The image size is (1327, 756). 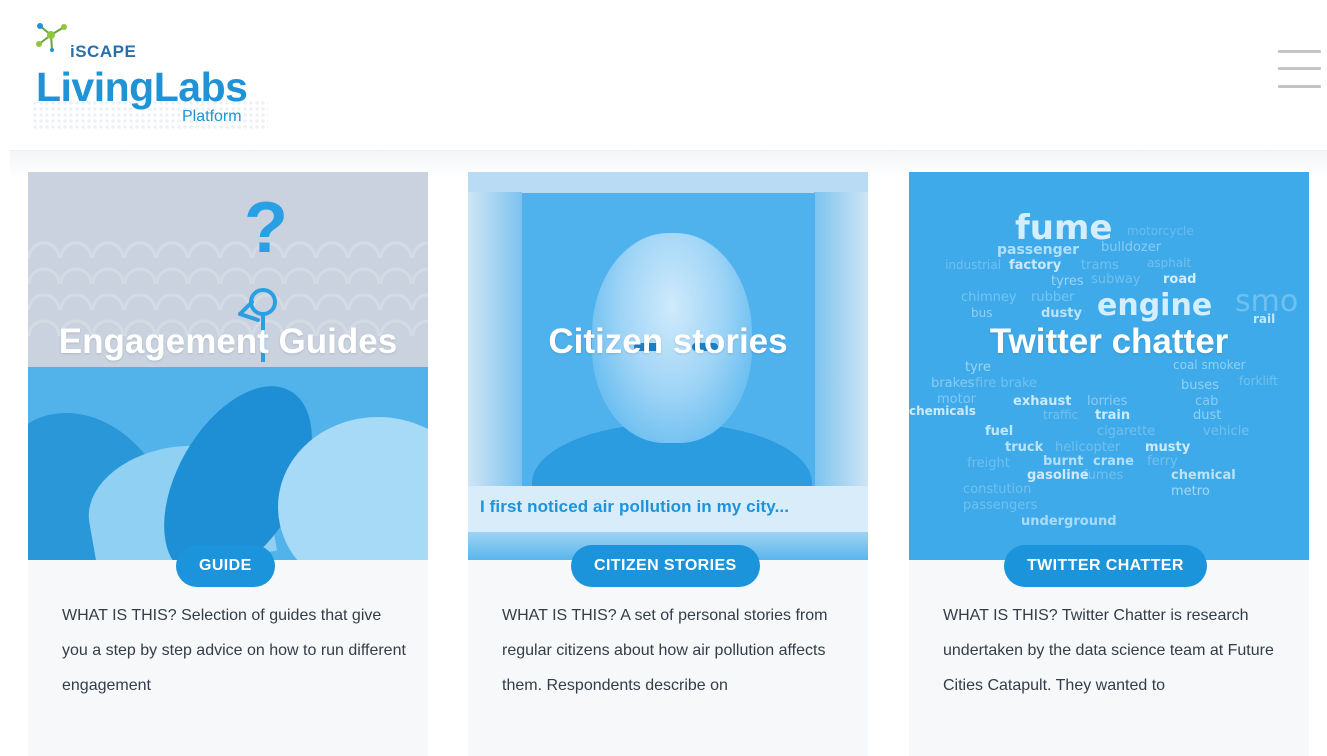 I want to click on word-cloud-word: buses, so click(x=1200, y=385).